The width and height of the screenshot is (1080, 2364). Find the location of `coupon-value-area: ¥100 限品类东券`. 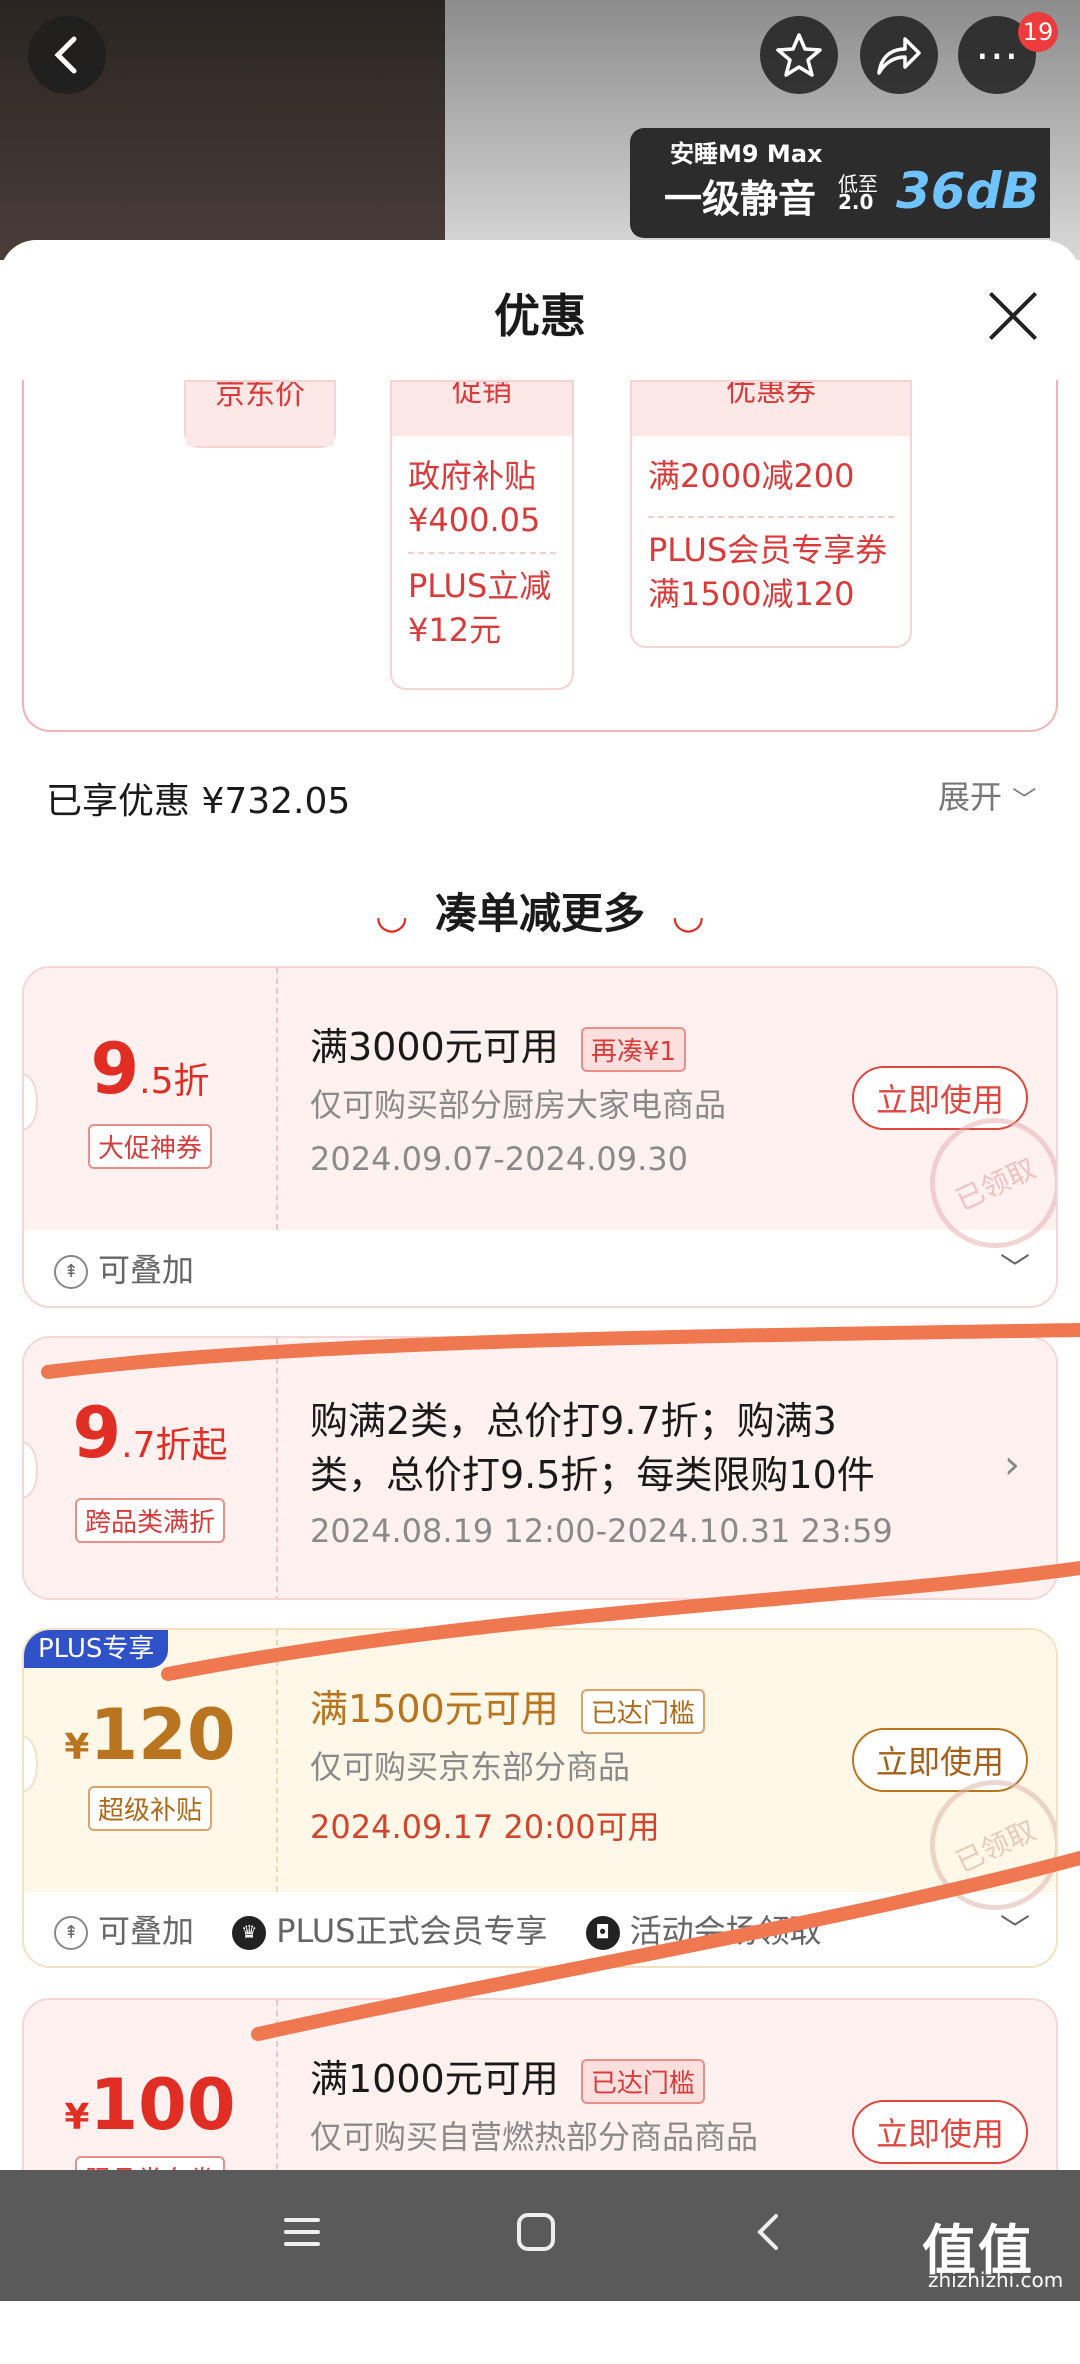

coupon-value-area: ¥100 限品类东券 is located at coordinates (150, 2098).